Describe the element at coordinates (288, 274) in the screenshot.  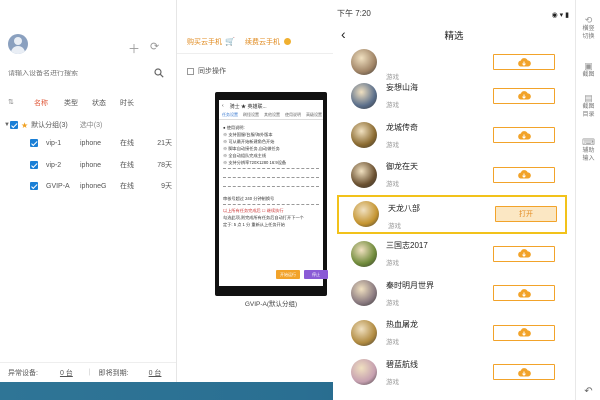
I see `start-button: 开始运行` at that location.